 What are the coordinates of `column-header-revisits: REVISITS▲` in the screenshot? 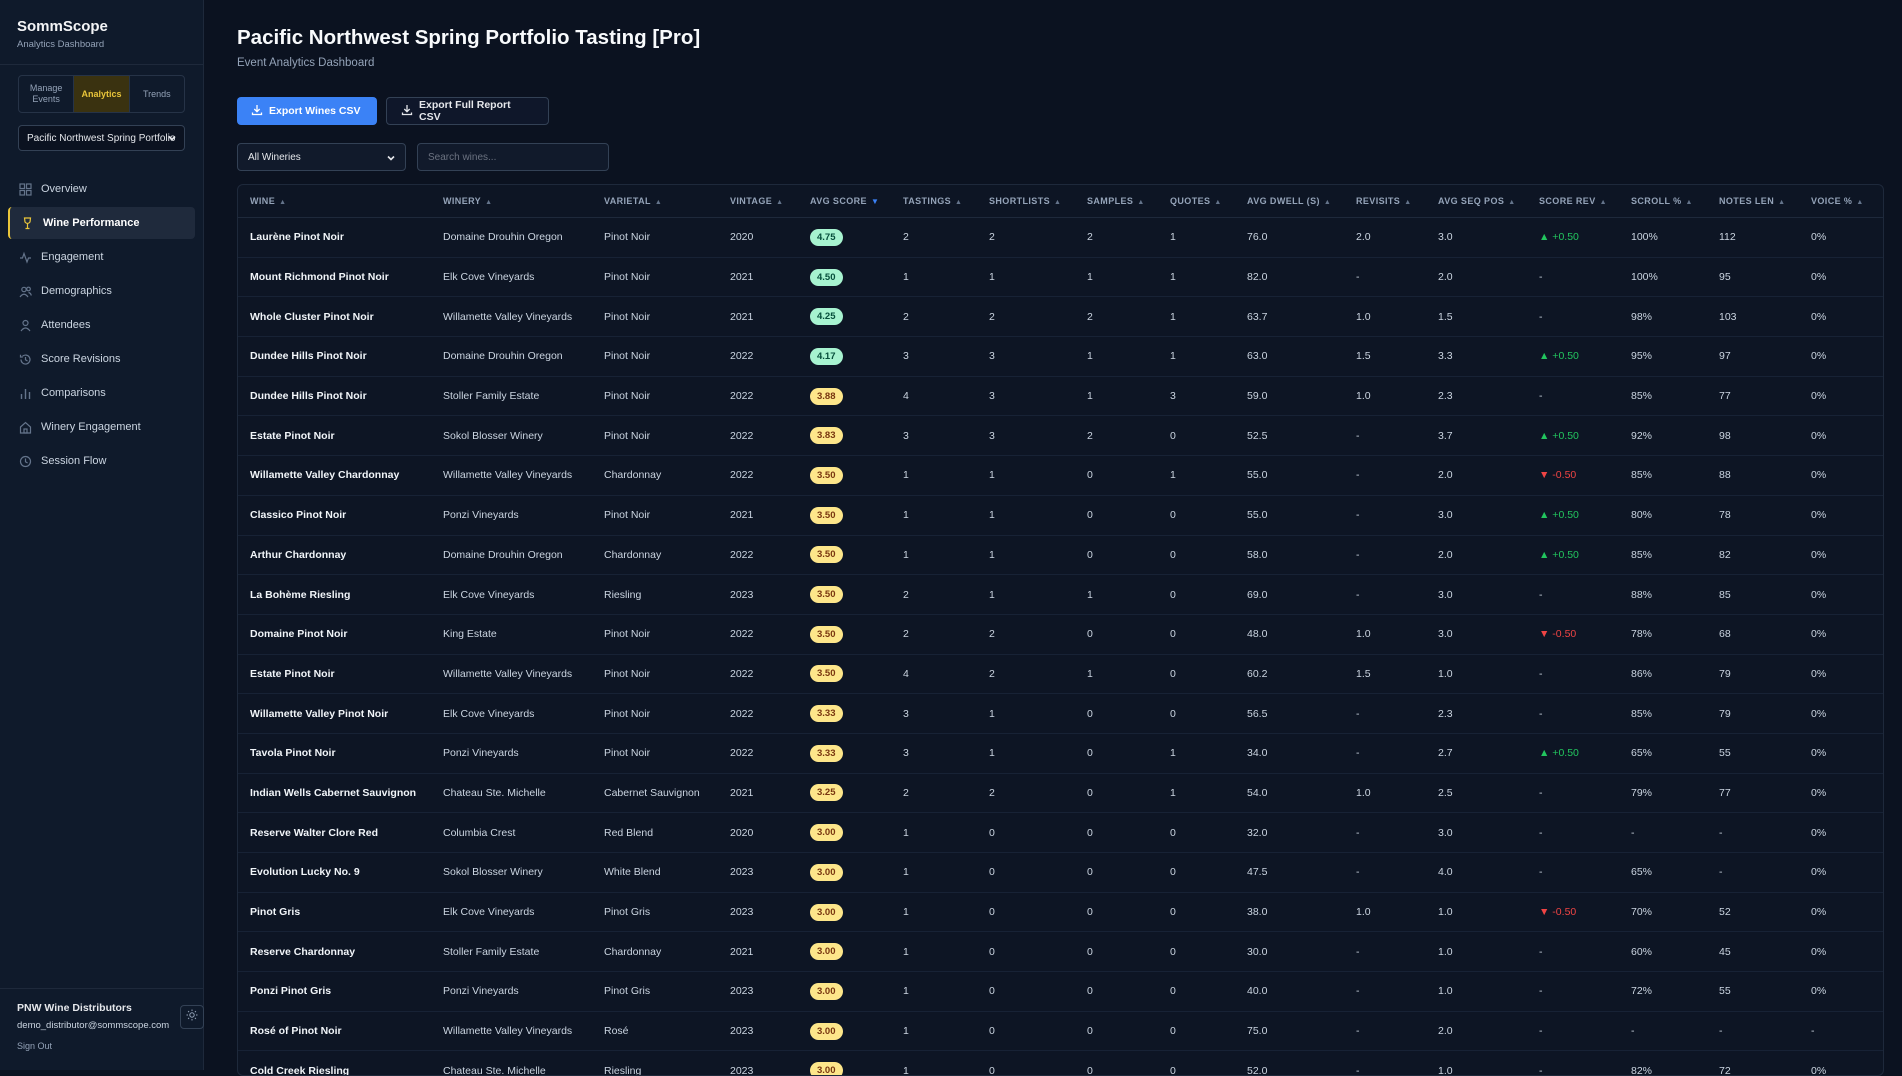 It's located at (1385, 201).